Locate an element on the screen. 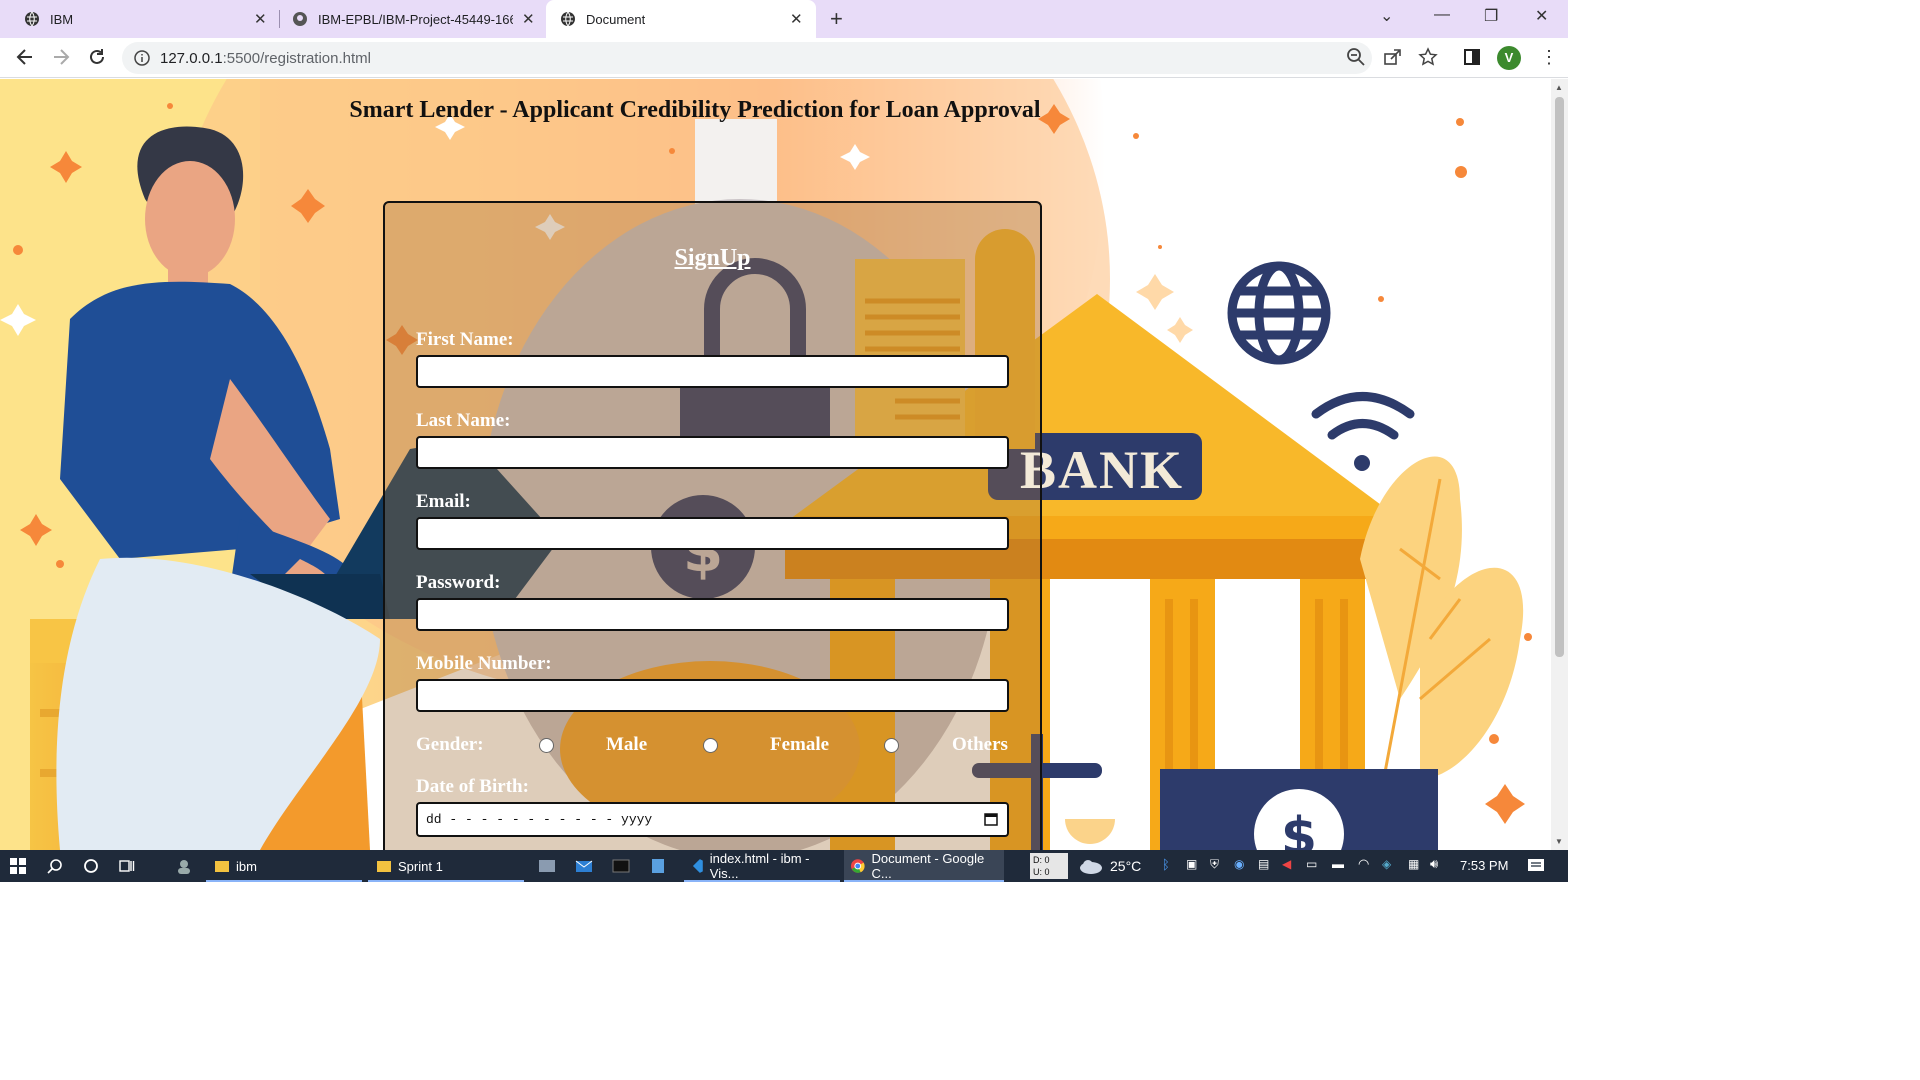  notification-icon is located at coordinates (1536, 866).